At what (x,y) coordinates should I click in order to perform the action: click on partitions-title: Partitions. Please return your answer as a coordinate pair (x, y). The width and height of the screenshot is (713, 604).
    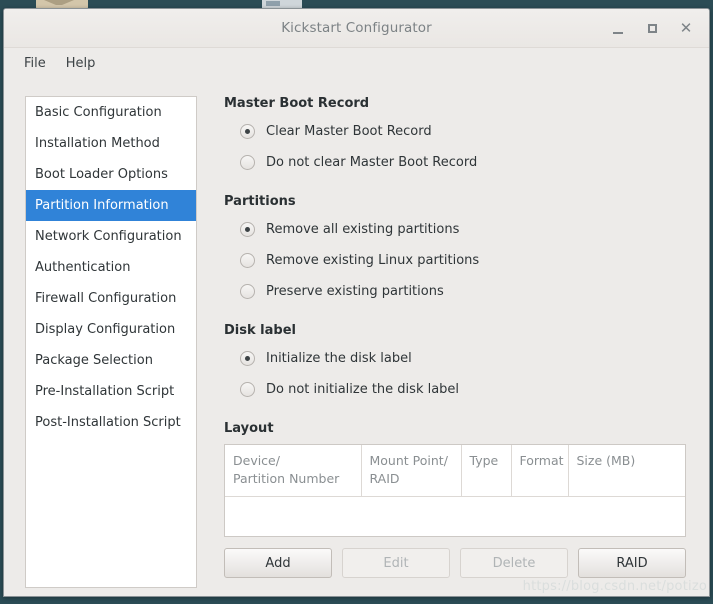
    Looking at the image, I should click on (260, 201).